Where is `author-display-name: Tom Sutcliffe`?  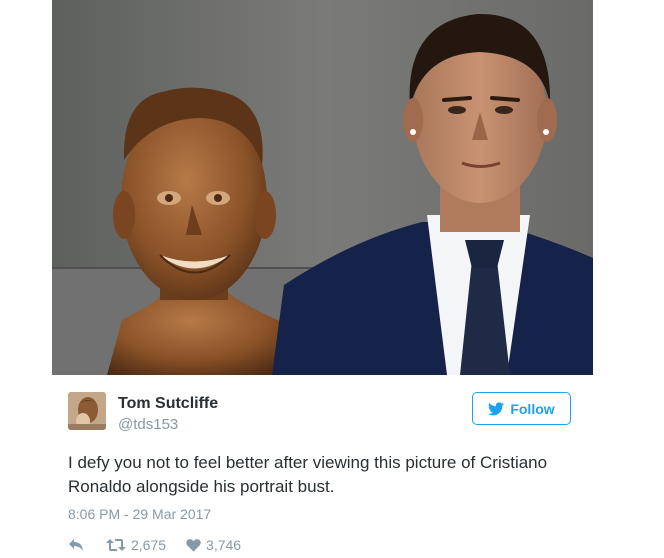 author-display-name: Tom Sutcliffe is located at coordinates (168, 404).